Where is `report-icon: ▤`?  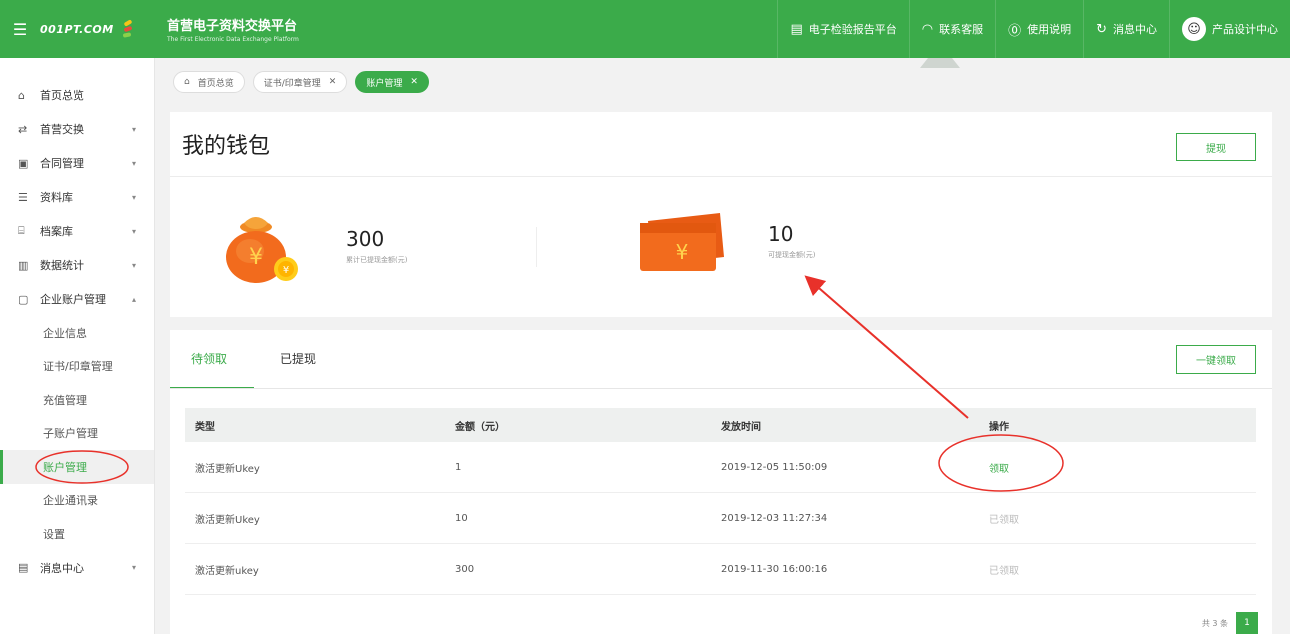
report-icon: ▤ is located at coordinates (796, 29).